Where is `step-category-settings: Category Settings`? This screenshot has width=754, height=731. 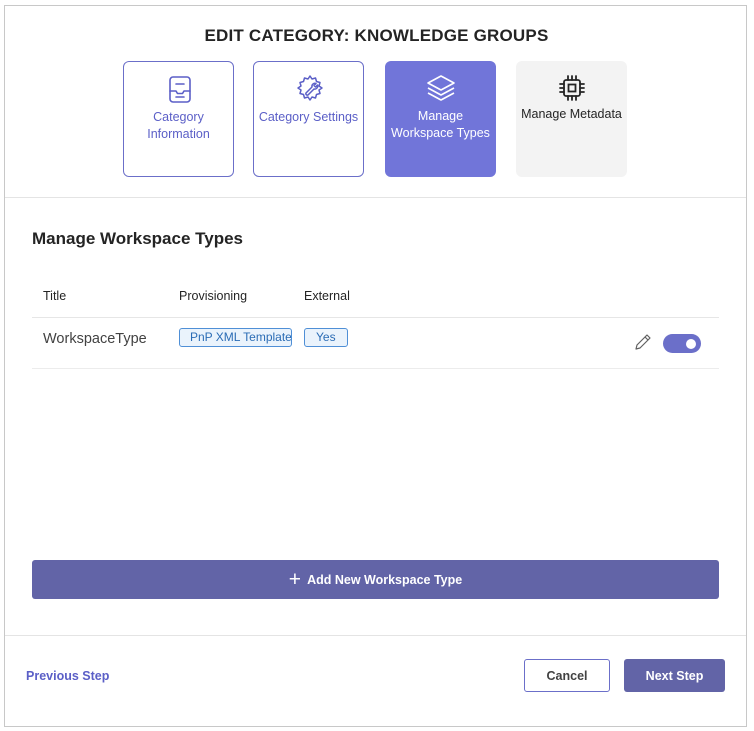 step-category-settings: Category Settings is located at coordinates (308, 119).